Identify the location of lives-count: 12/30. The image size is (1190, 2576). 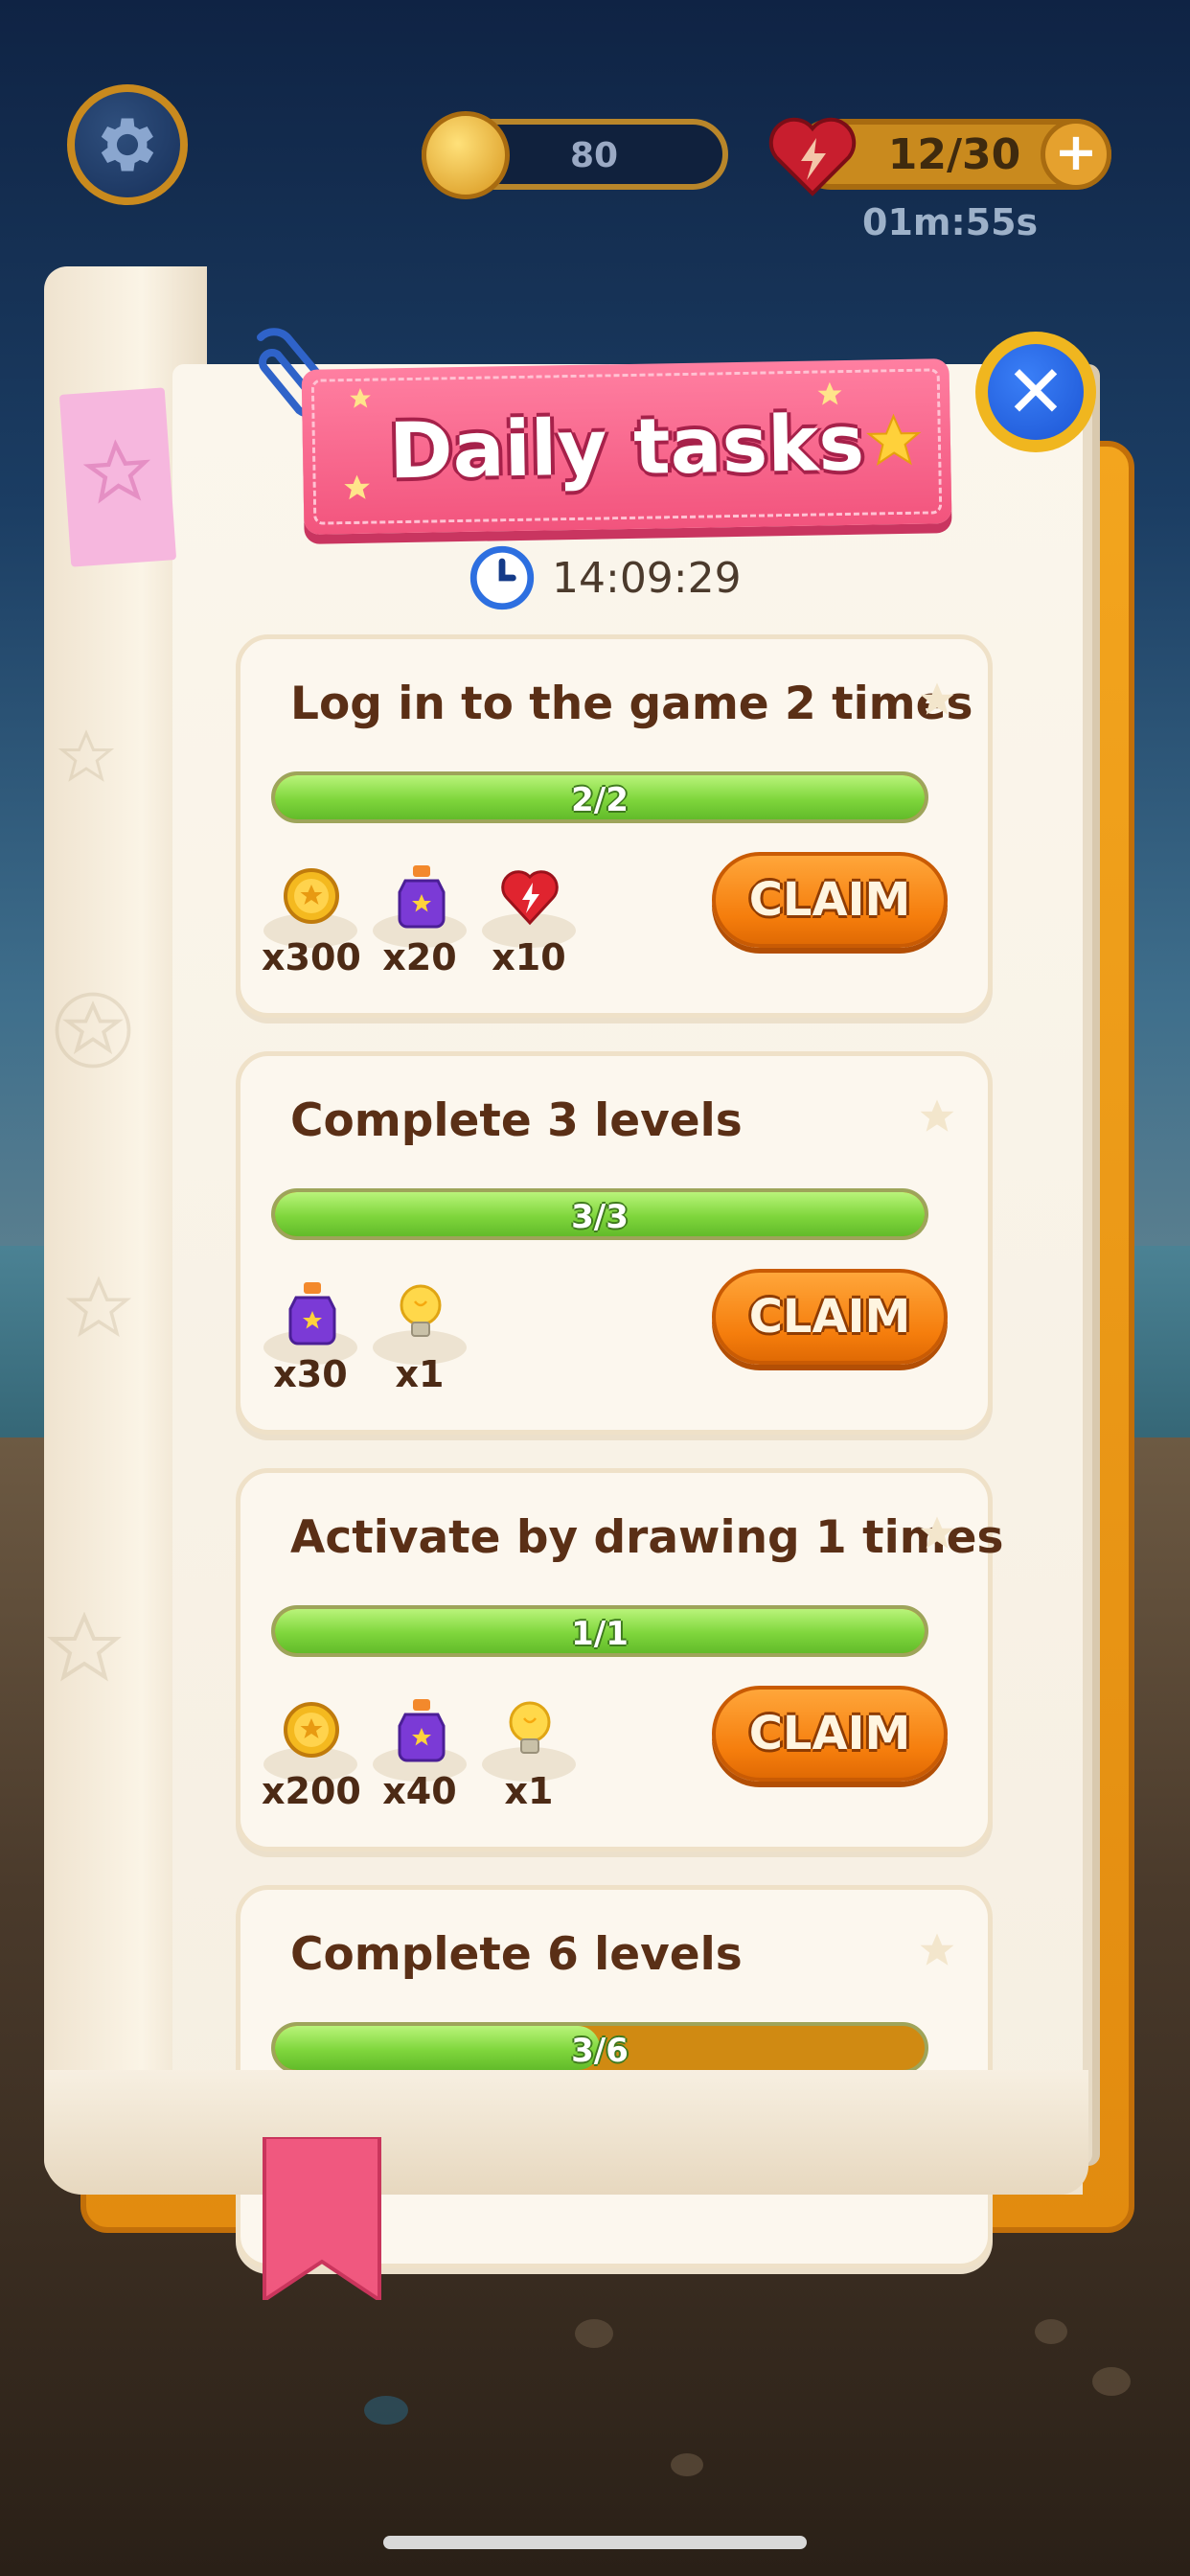
(954, 154).